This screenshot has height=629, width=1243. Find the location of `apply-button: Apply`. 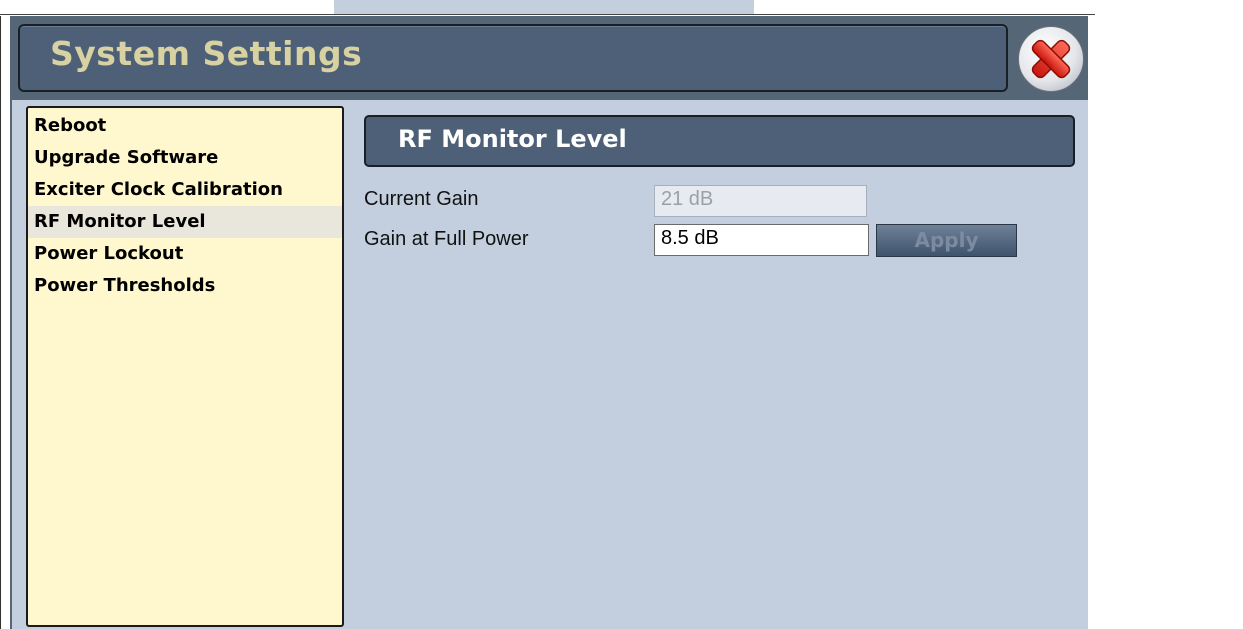

apply-button: Apply is located at coordinates (946, 240).